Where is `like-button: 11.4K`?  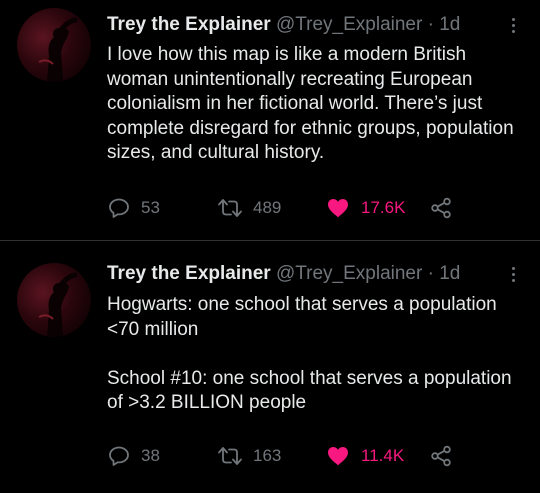
like-button: 11.4K is located at coordinates (364, 456).